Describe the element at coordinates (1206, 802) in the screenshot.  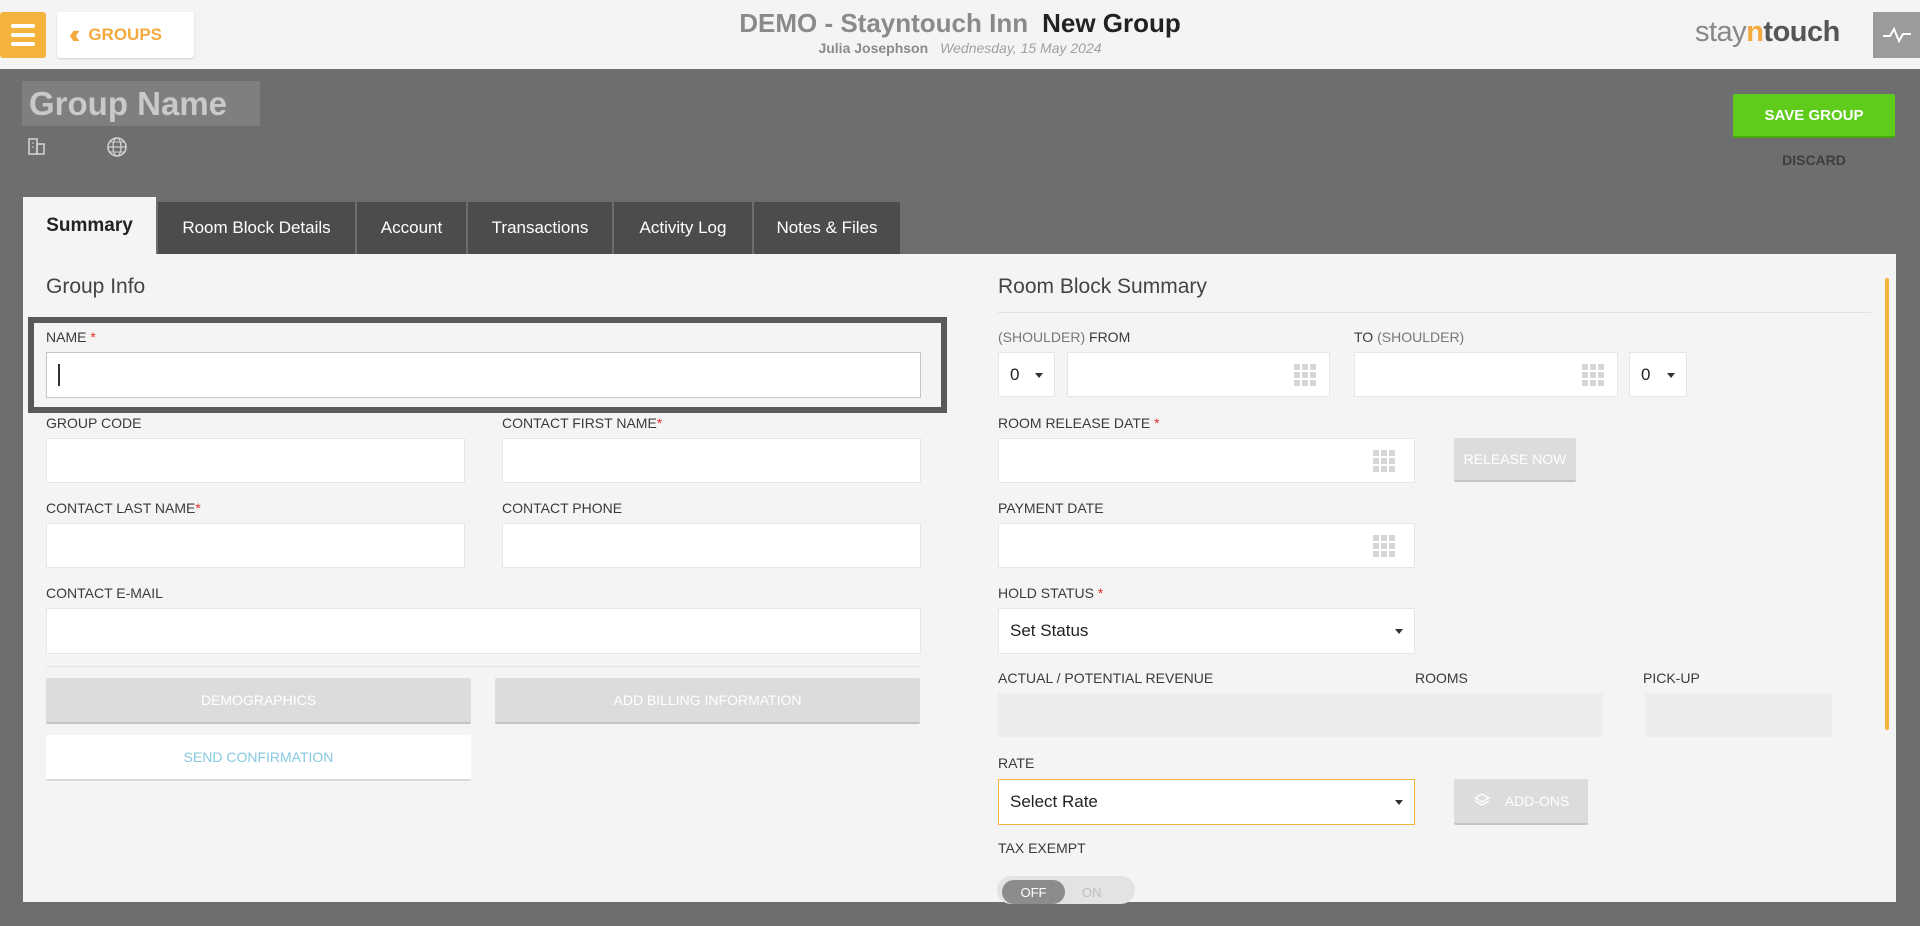
I see `rate-select: Select Rate` at that location.